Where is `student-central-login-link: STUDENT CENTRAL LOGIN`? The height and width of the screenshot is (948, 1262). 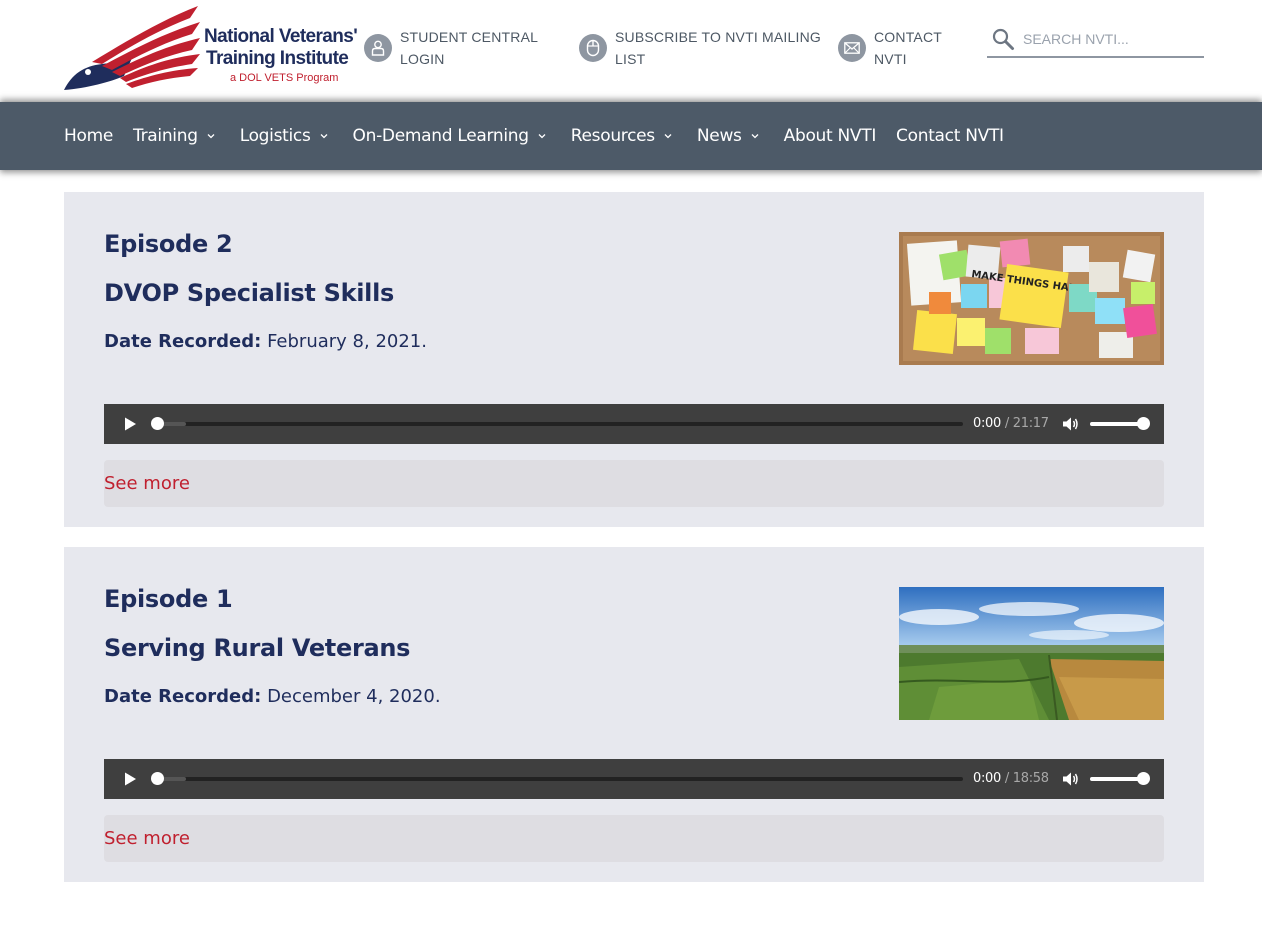 student-central-login-link: STUDENT CENTRAL LOGIN is located at coordinates (462, 48).